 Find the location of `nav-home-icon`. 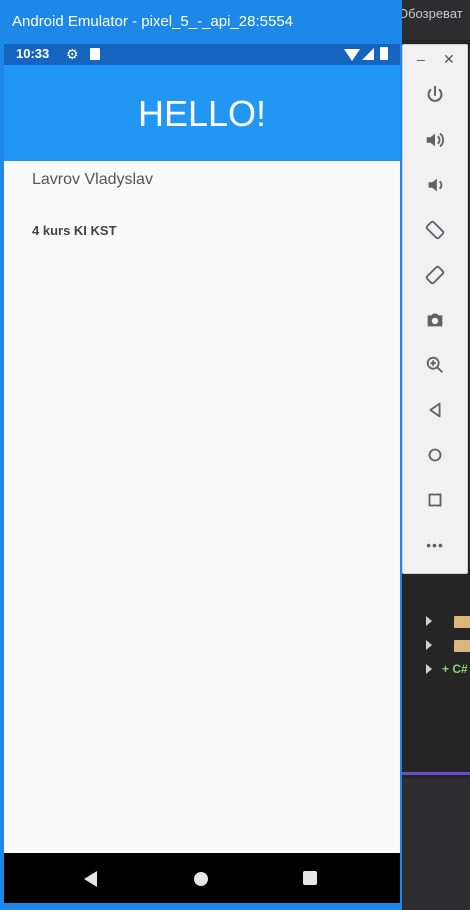

nav-home-icon is located at coordinates (201, 879).